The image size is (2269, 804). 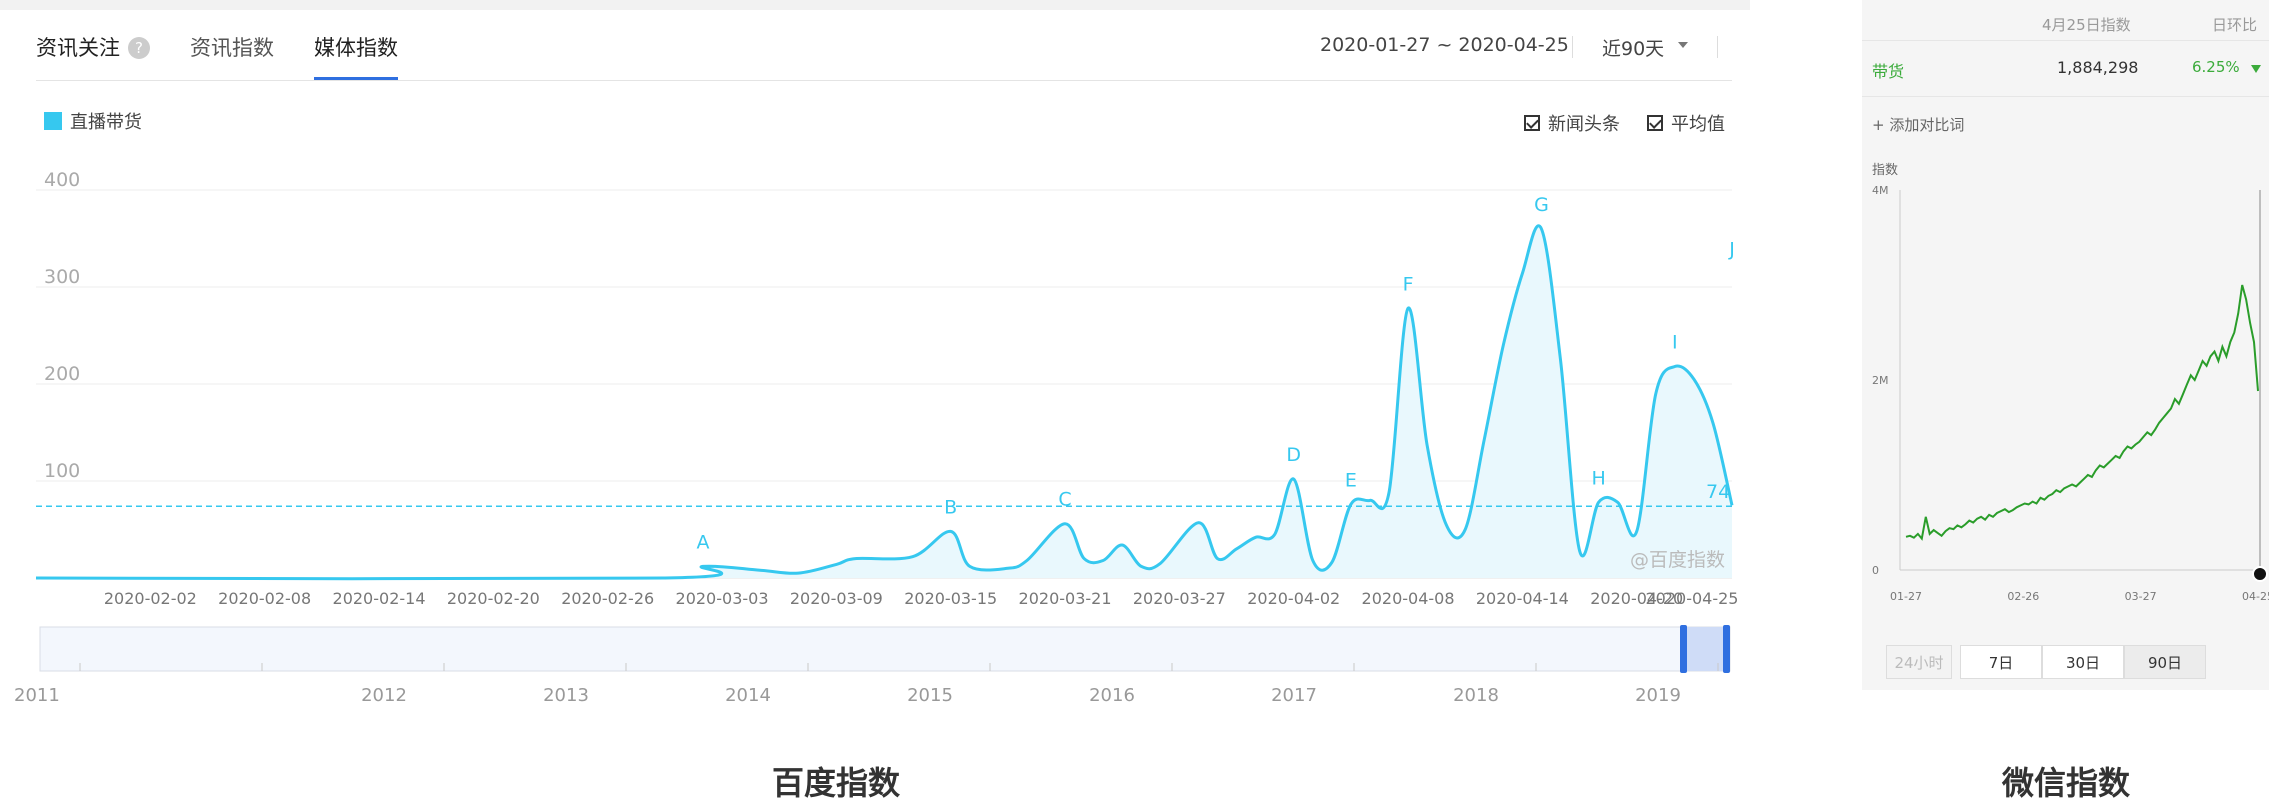 I want to click on tabs-divider, so click(x=884, y=80).